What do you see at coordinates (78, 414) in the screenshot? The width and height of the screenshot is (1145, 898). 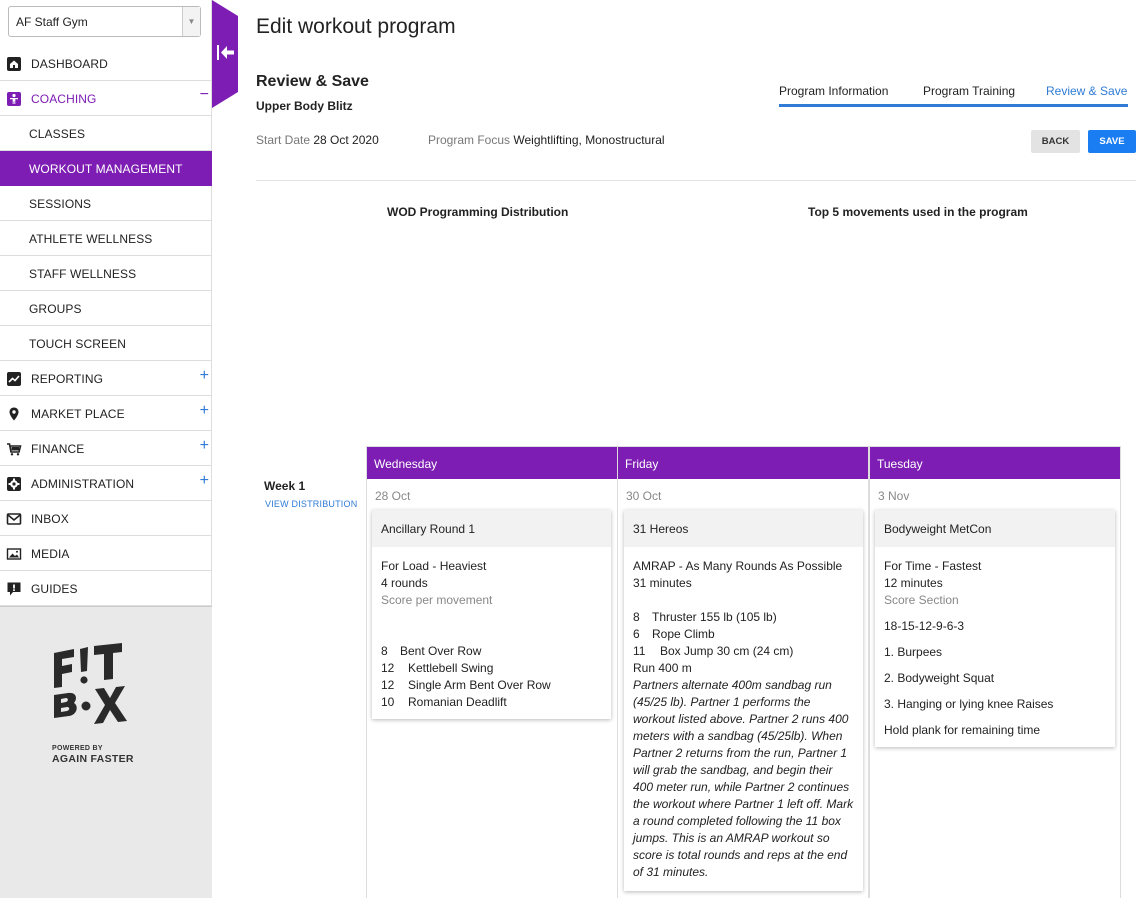 I see `sidebar-item-label: MARKET PLACE` at bounding box center [78, 414].